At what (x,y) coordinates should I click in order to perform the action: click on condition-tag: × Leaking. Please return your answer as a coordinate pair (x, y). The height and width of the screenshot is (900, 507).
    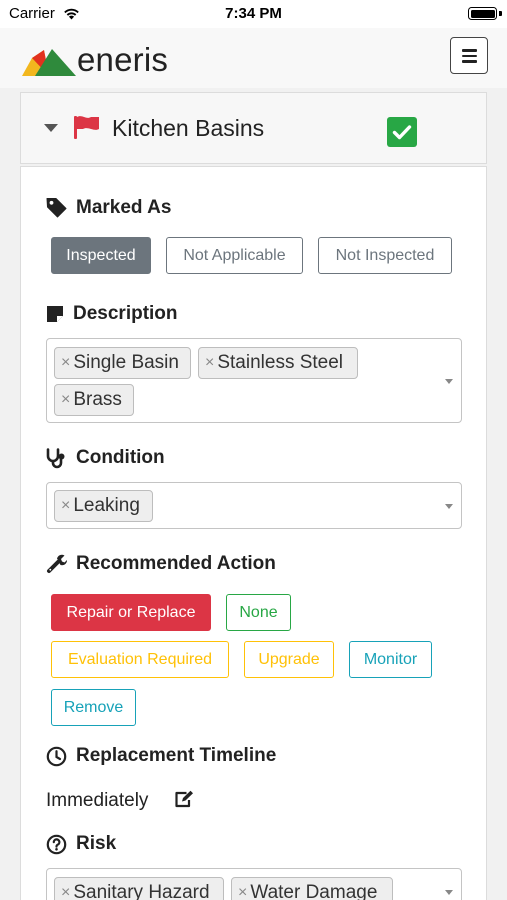
    Looking at the image, I should click on (103, 506).